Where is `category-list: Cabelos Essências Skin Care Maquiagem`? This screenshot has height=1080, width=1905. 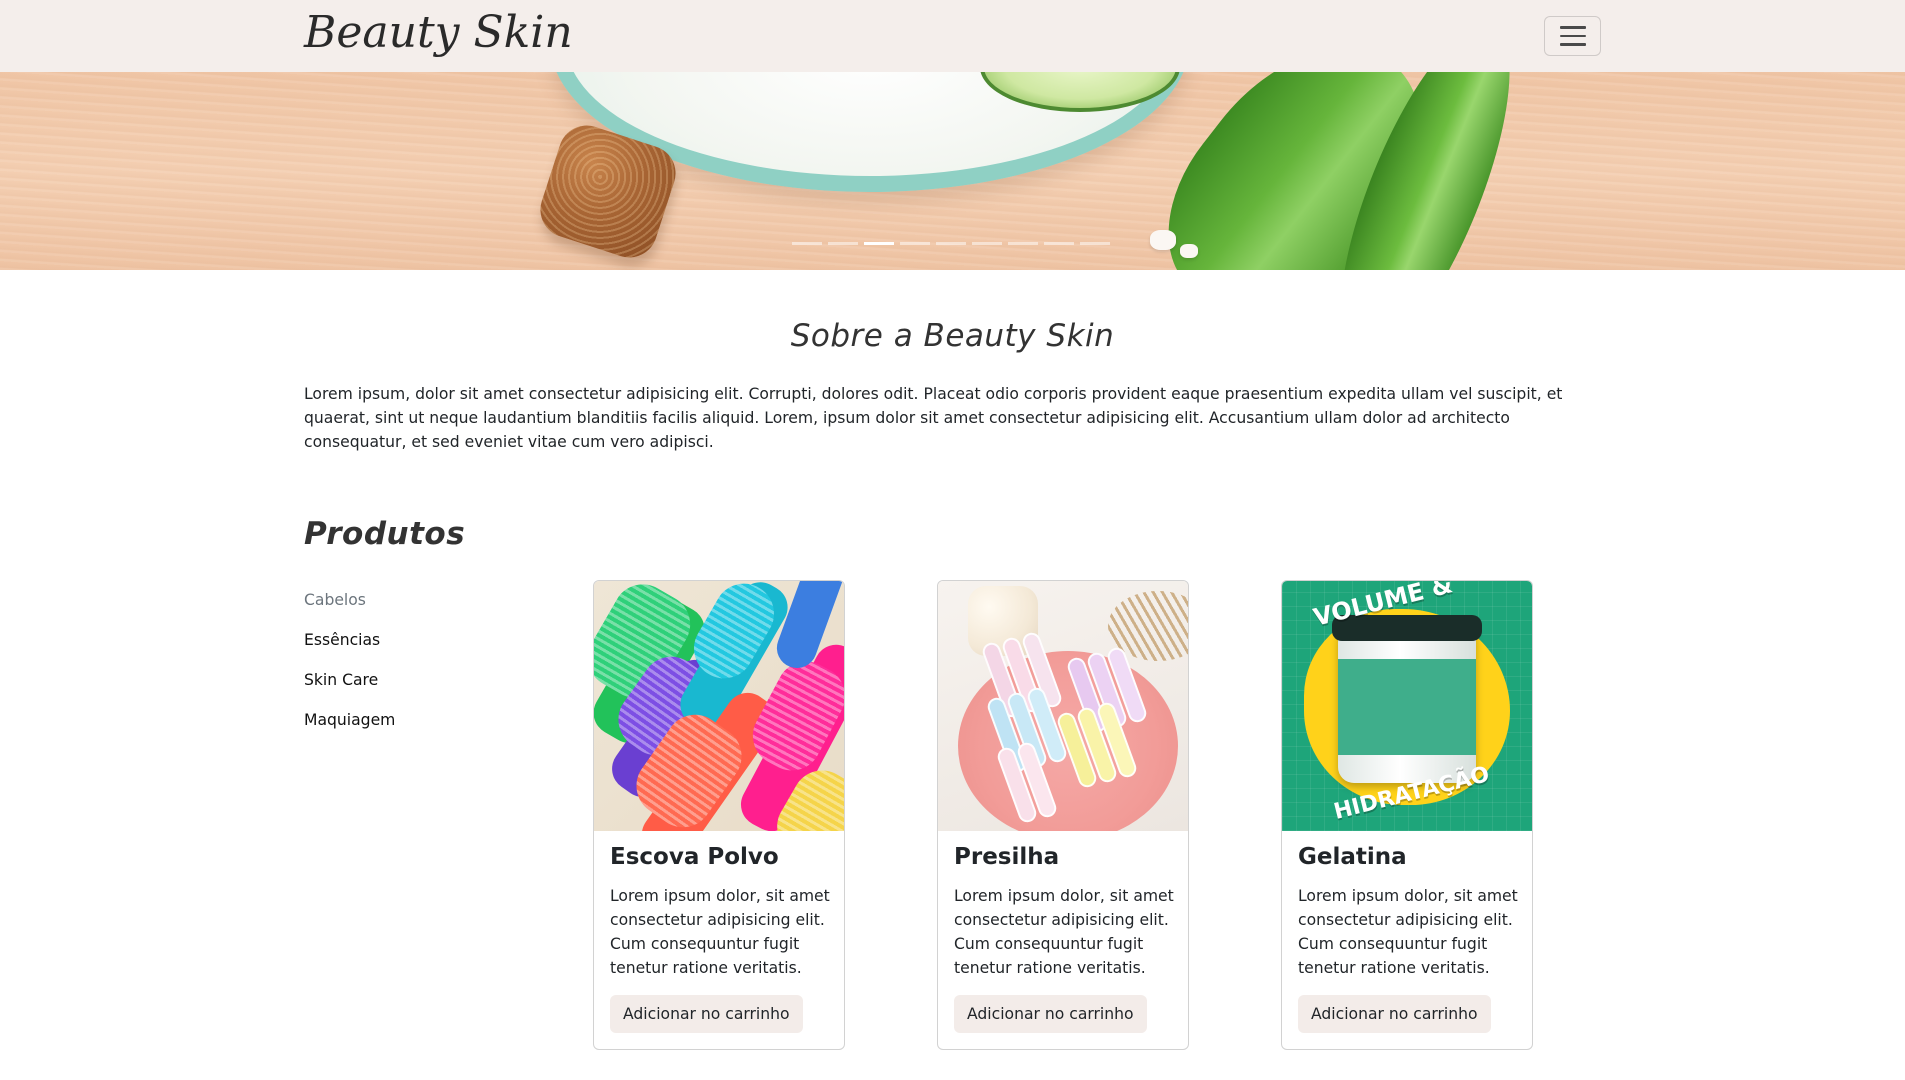 category-list: Cabelos Essências Skin Care Maquiagem is located at coordinates (349, 668).